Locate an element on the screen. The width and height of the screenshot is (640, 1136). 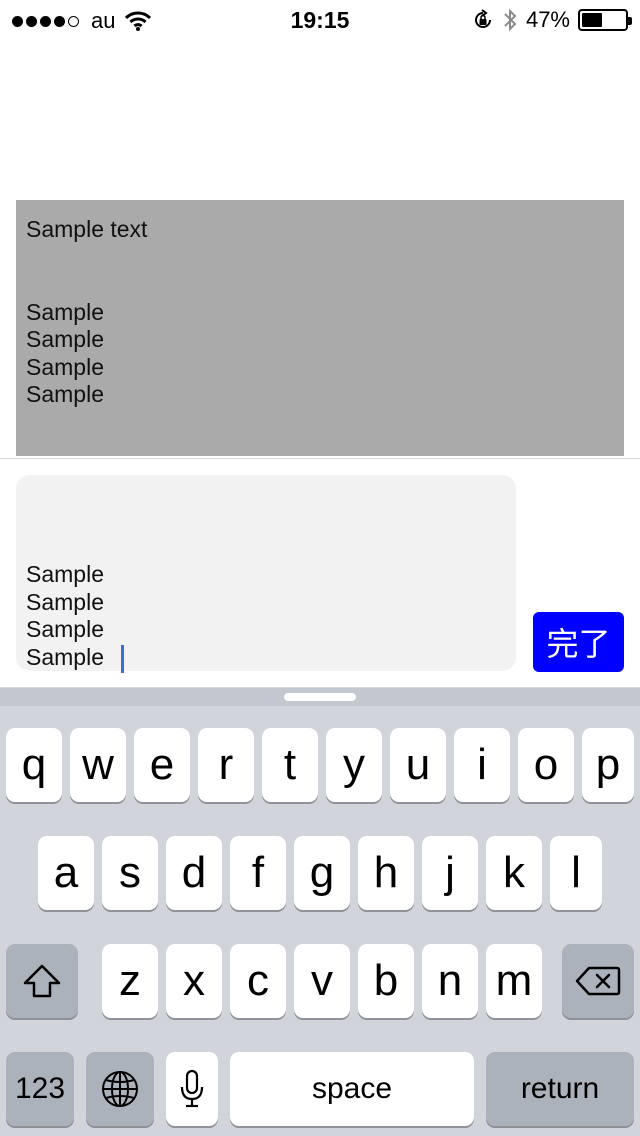
shift-icon is located at coordinates (42, 981).